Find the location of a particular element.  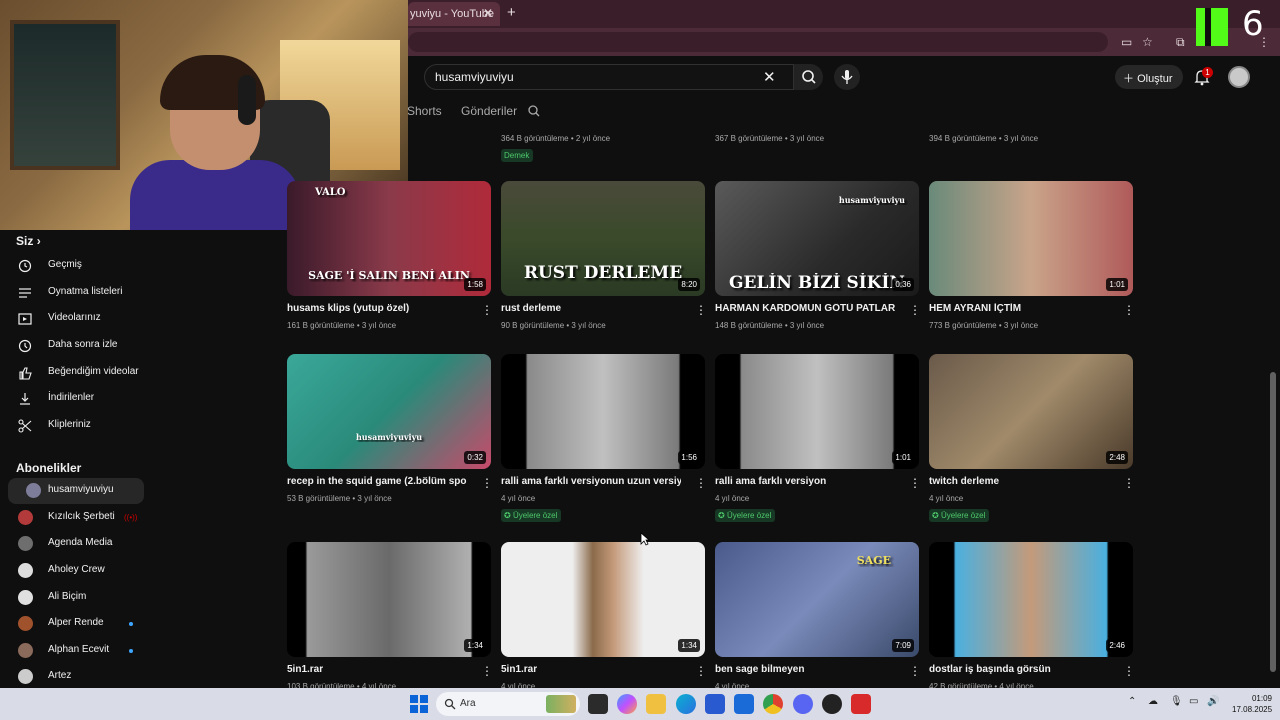

sidebar-item-liked-videos: Beğendiğim videolar is located at coordinates (76, 373).